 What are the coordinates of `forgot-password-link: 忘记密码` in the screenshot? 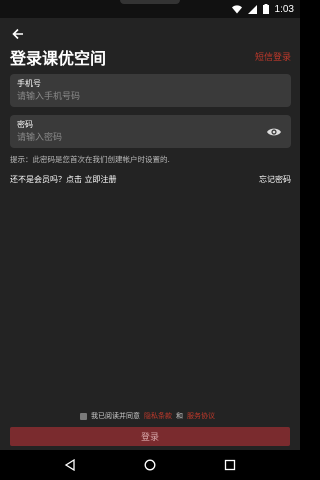 It's located at (275, 179).